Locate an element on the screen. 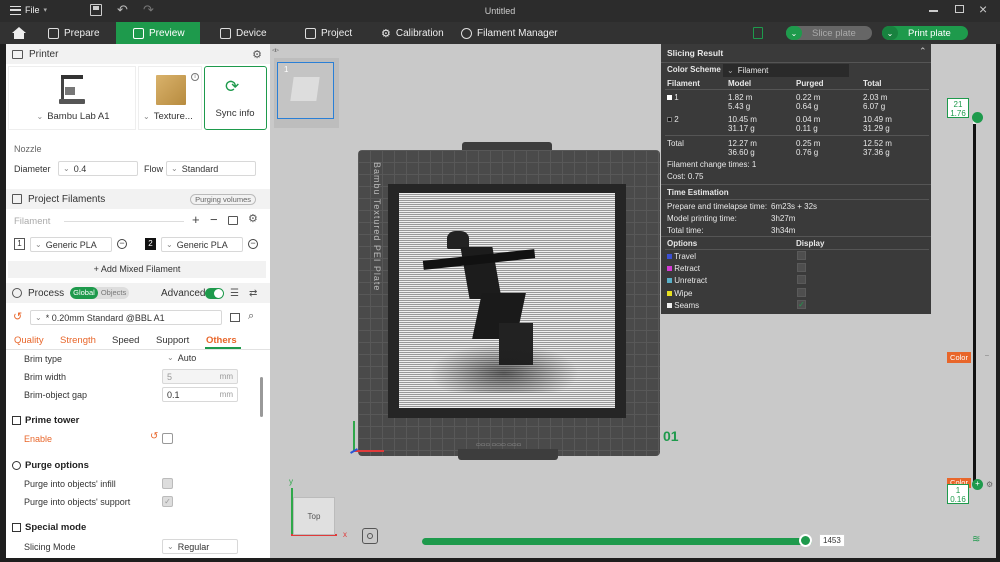 This screenshot has width=1000, height=562. maximize-icon is located at coordinates (959, 9).